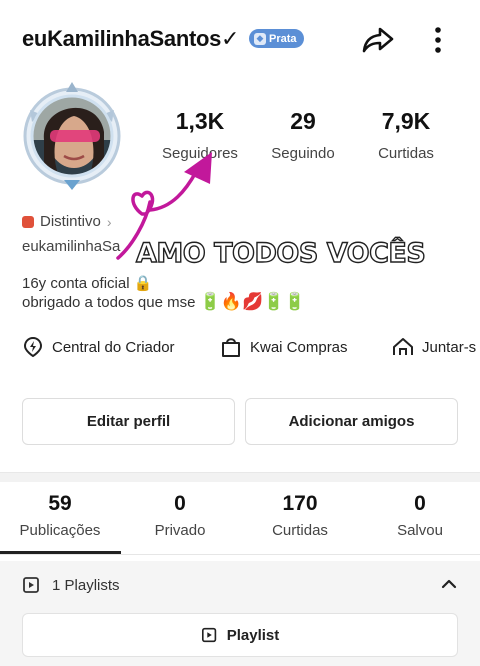  What do you see at coordinates (406, 121) in the screenshot?
I see `likes-count: 7,9K` at bounding box center [406, 121].